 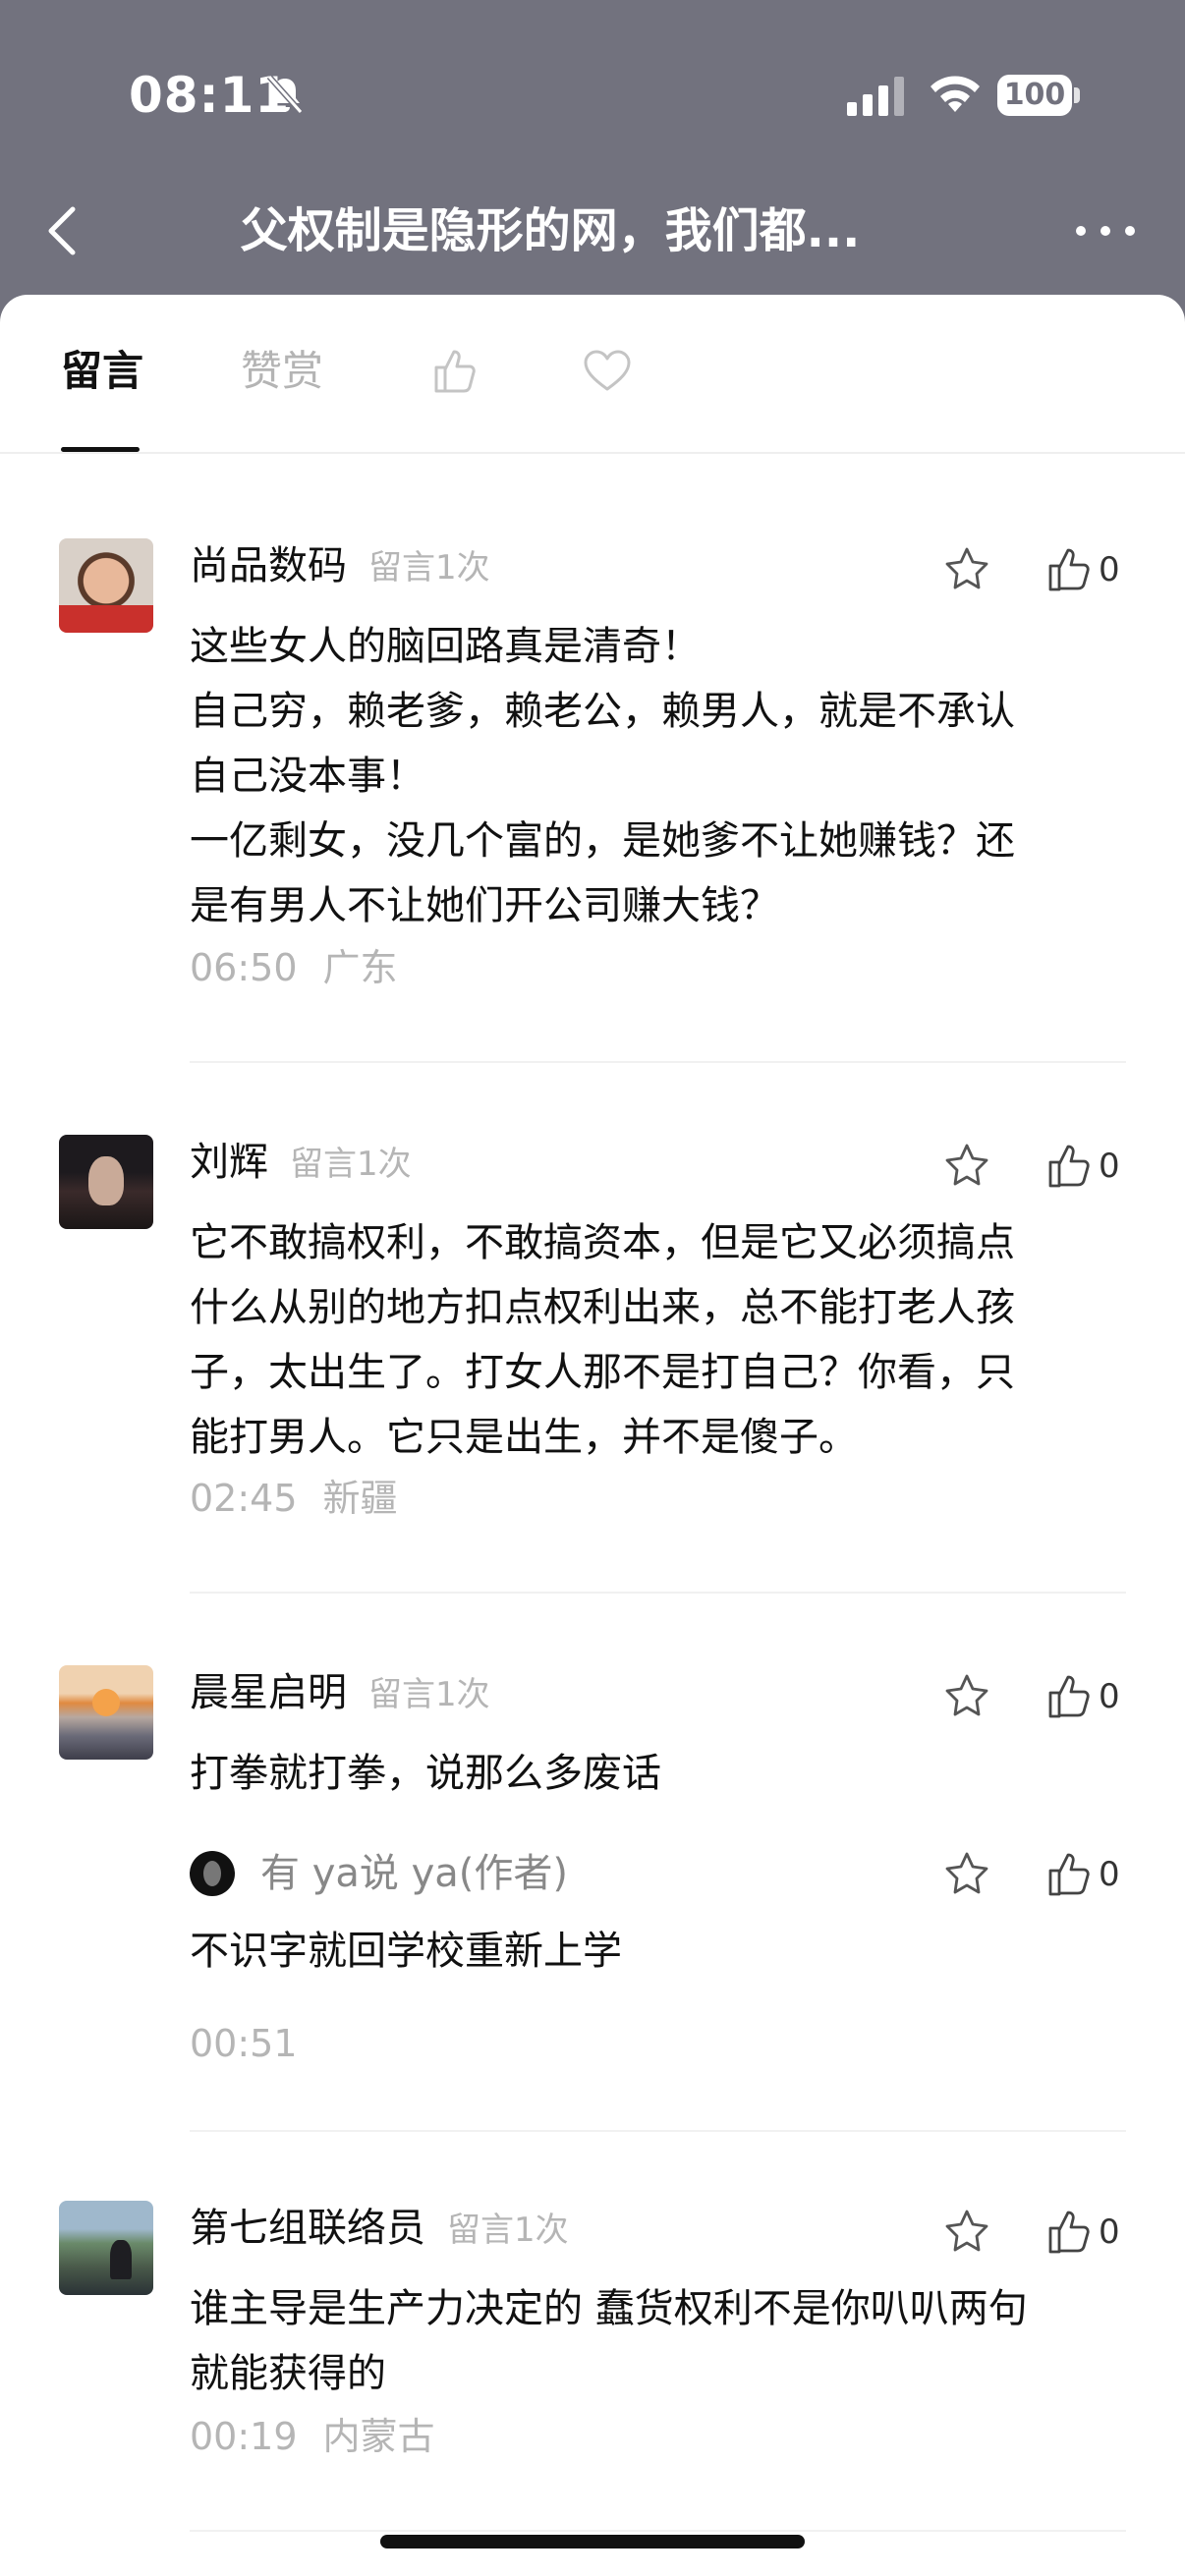 What do you see at coordinates (285, 94) in the screenshot?
I see `bell-muted-icon` at bounding box center [285, 94].